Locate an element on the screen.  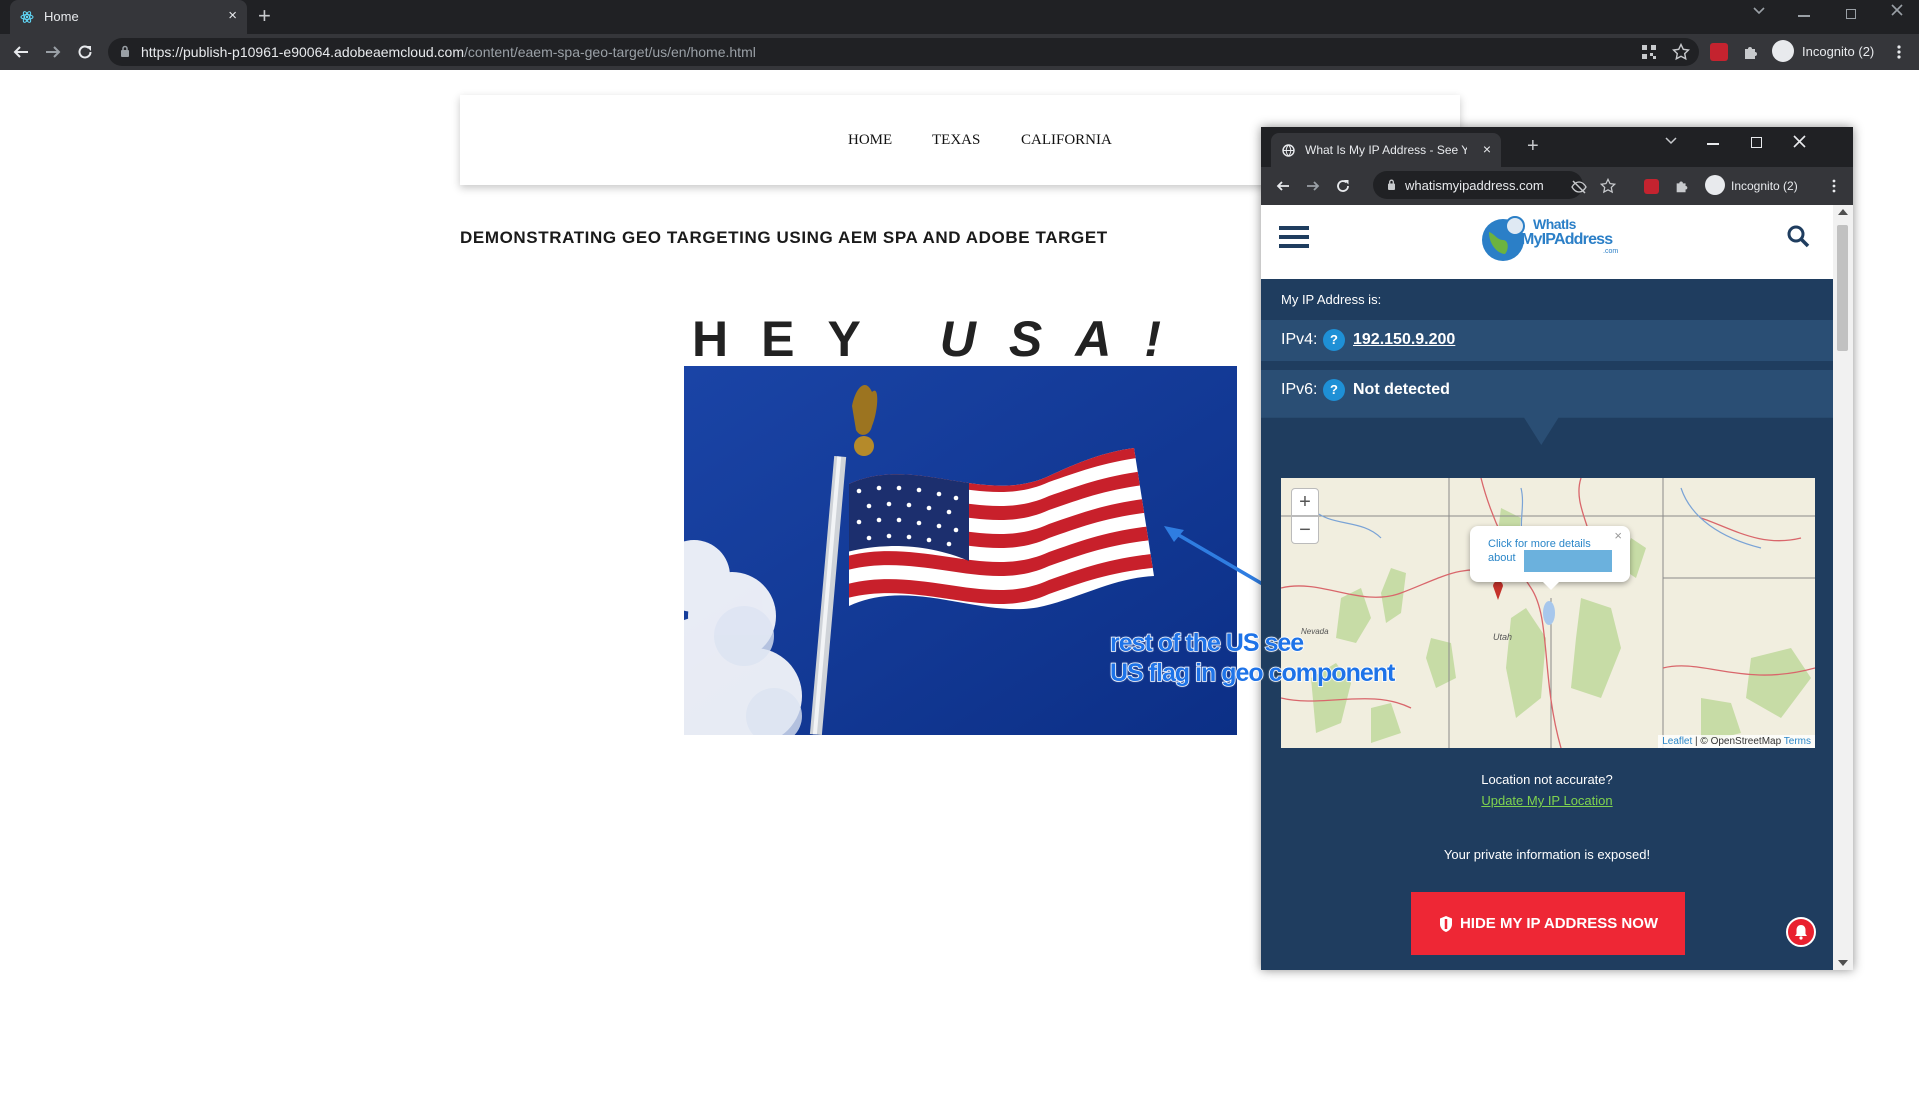
popup-url-text: whatismyipaddress.com is located at coordinates (1474, 185).